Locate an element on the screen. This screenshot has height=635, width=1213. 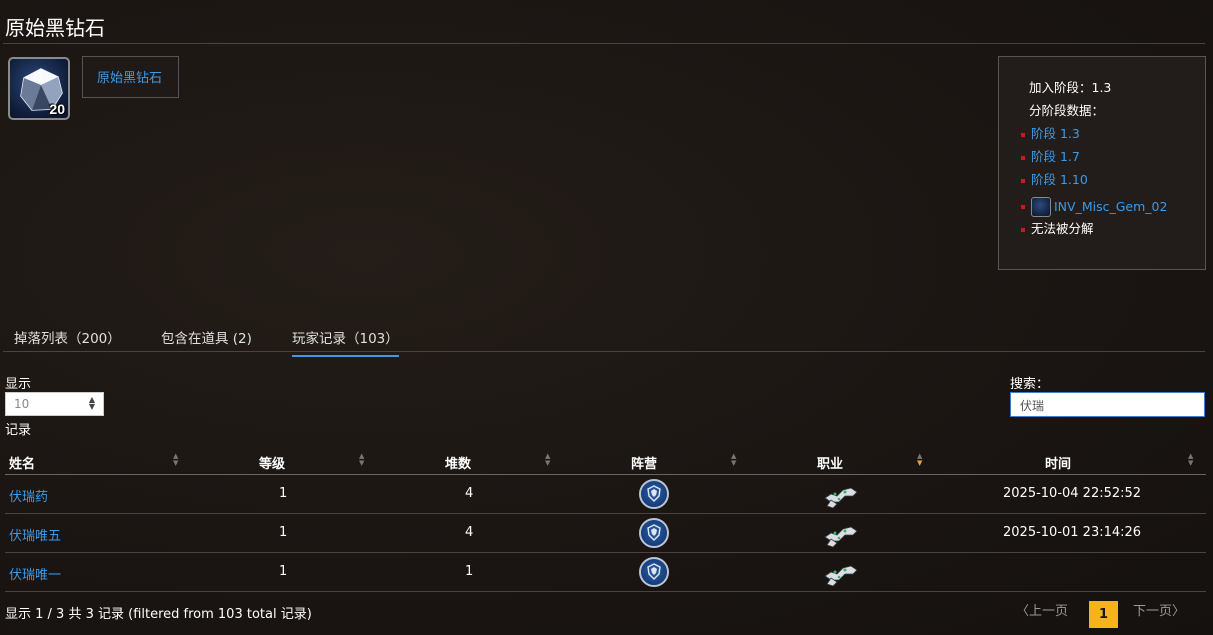
stack-cell: 1 is located at coordinates (469, 571).